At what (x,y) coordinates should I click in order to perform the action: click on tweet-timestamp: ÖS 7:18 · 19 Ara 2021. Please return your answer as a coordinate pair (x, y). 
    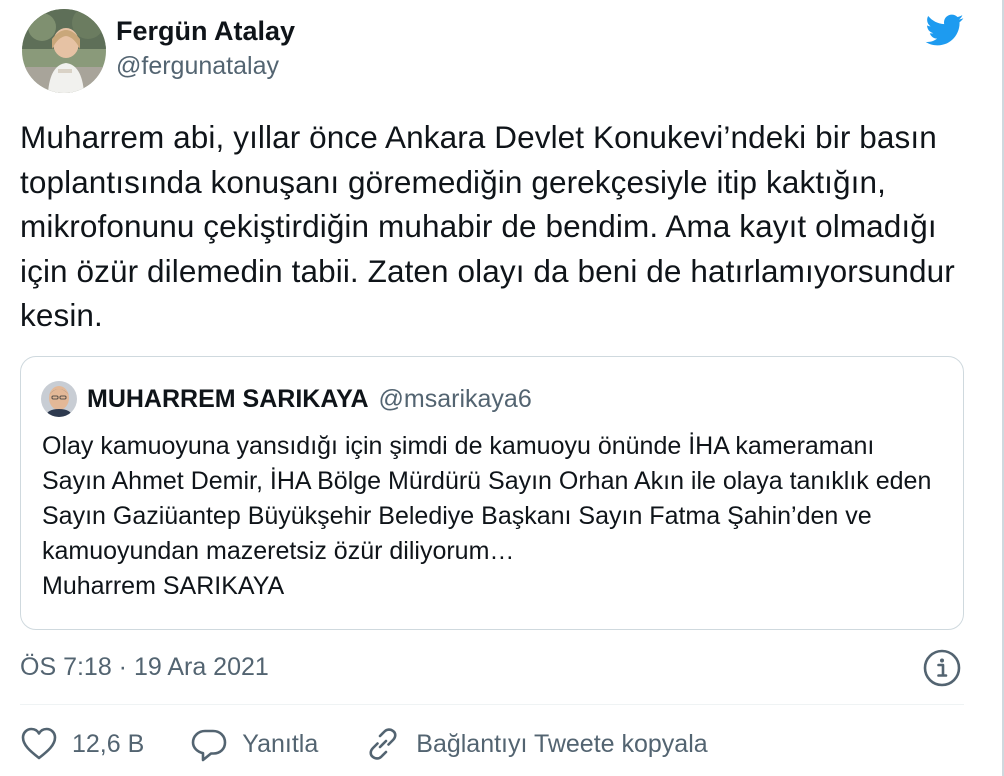
    Looking at the image, I should click on (144, 667).